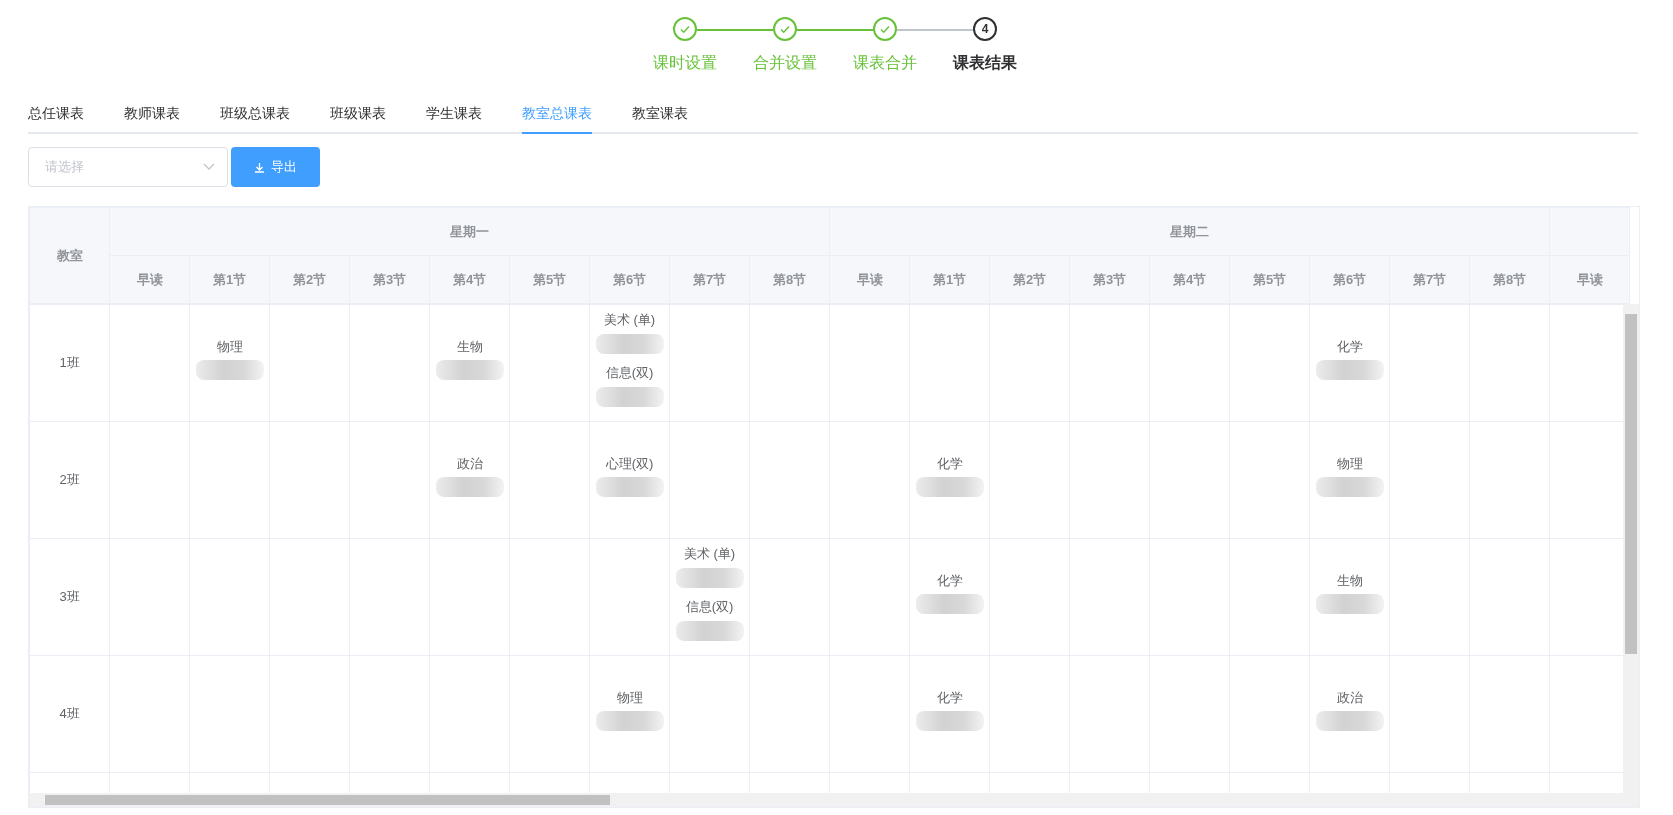  I want to click on subject-text: 心理(双), so click(629, 463).